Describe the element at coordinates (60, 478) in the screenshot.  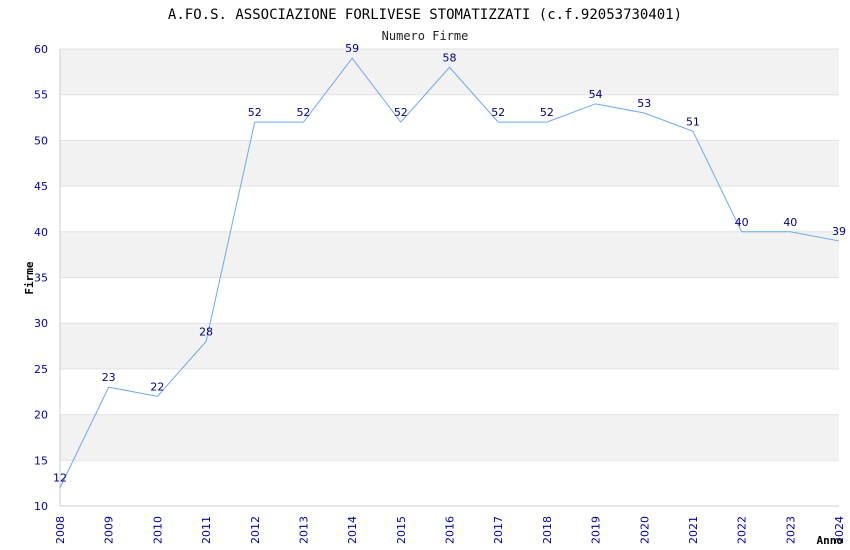
I see `data-label: 12` at that location.